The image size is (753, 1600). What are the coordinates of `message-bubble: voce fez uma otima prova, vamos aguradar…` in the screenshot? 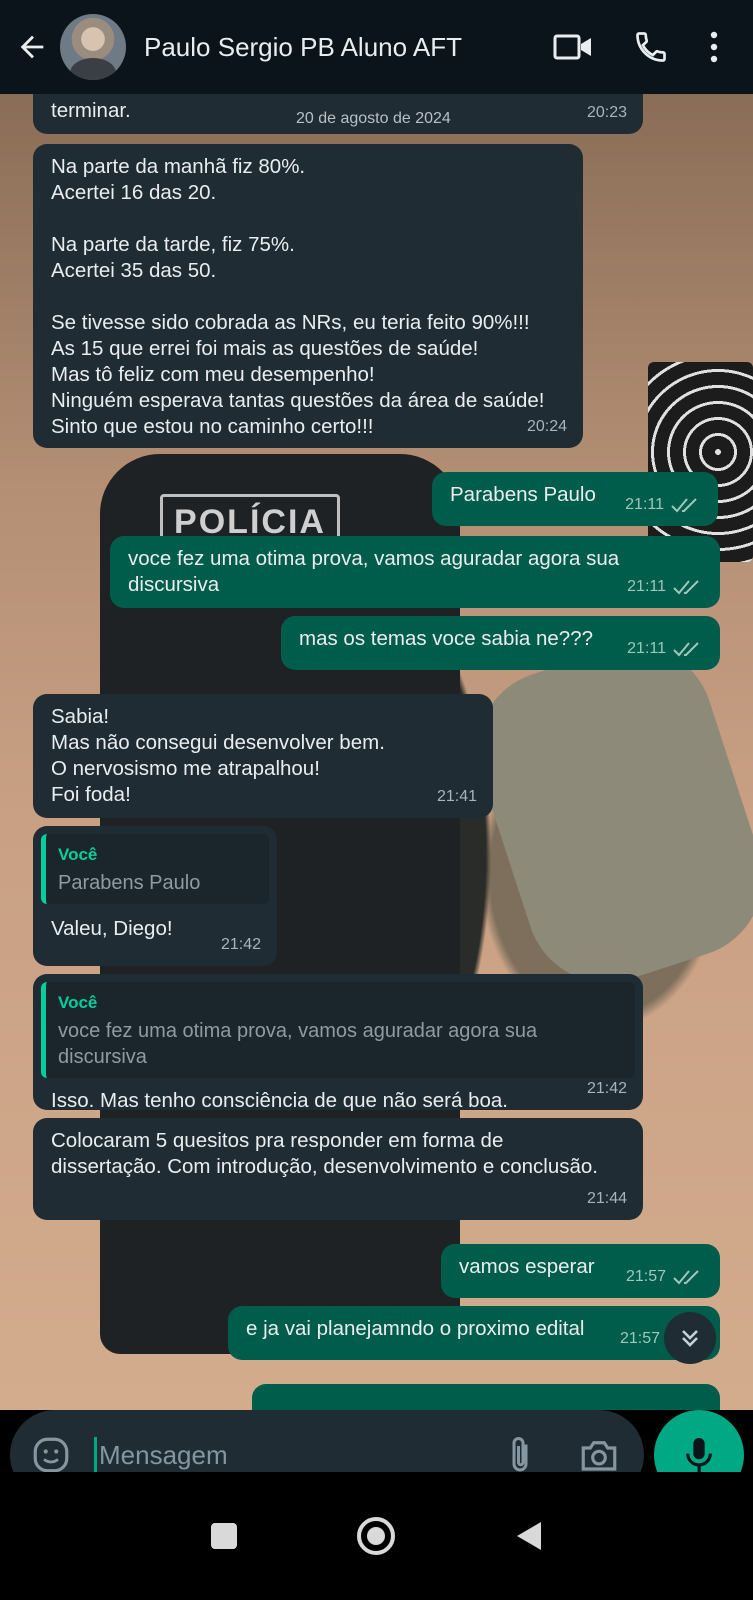 It's located at (415, 572).